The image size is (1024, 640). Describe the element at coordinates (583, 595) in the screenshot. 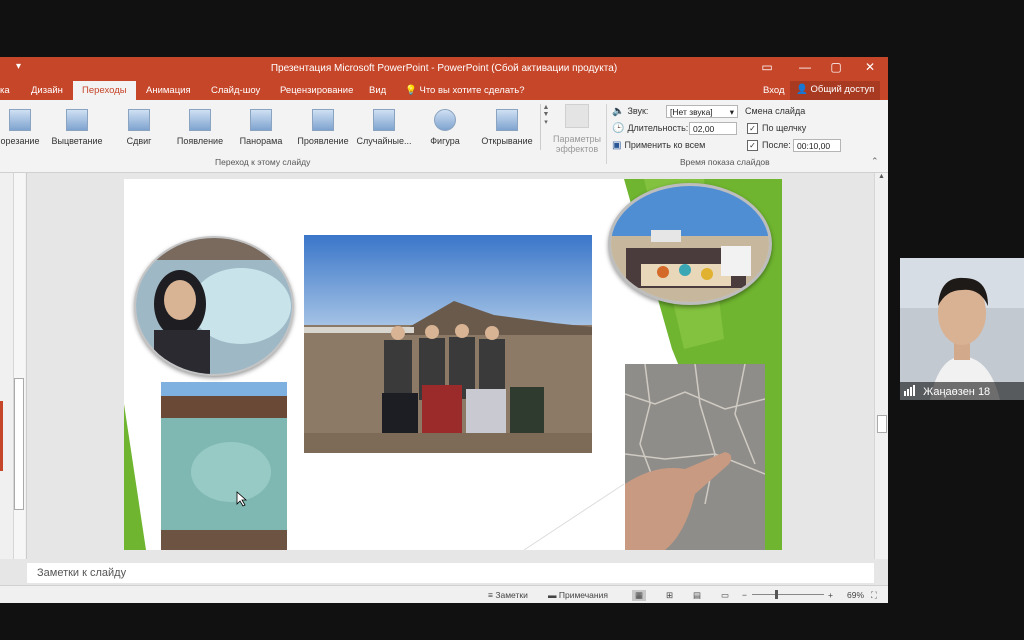

I see `comments-label: Примечания` at that location.